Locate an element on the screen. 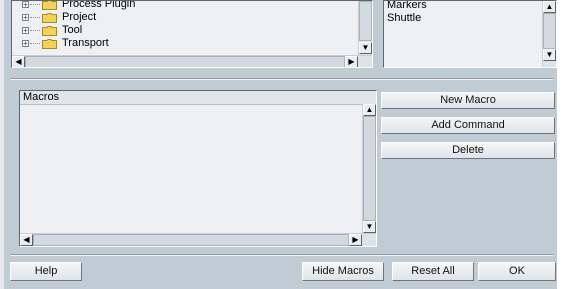  tree-item-label: Project is located at coordinates (79, 17).